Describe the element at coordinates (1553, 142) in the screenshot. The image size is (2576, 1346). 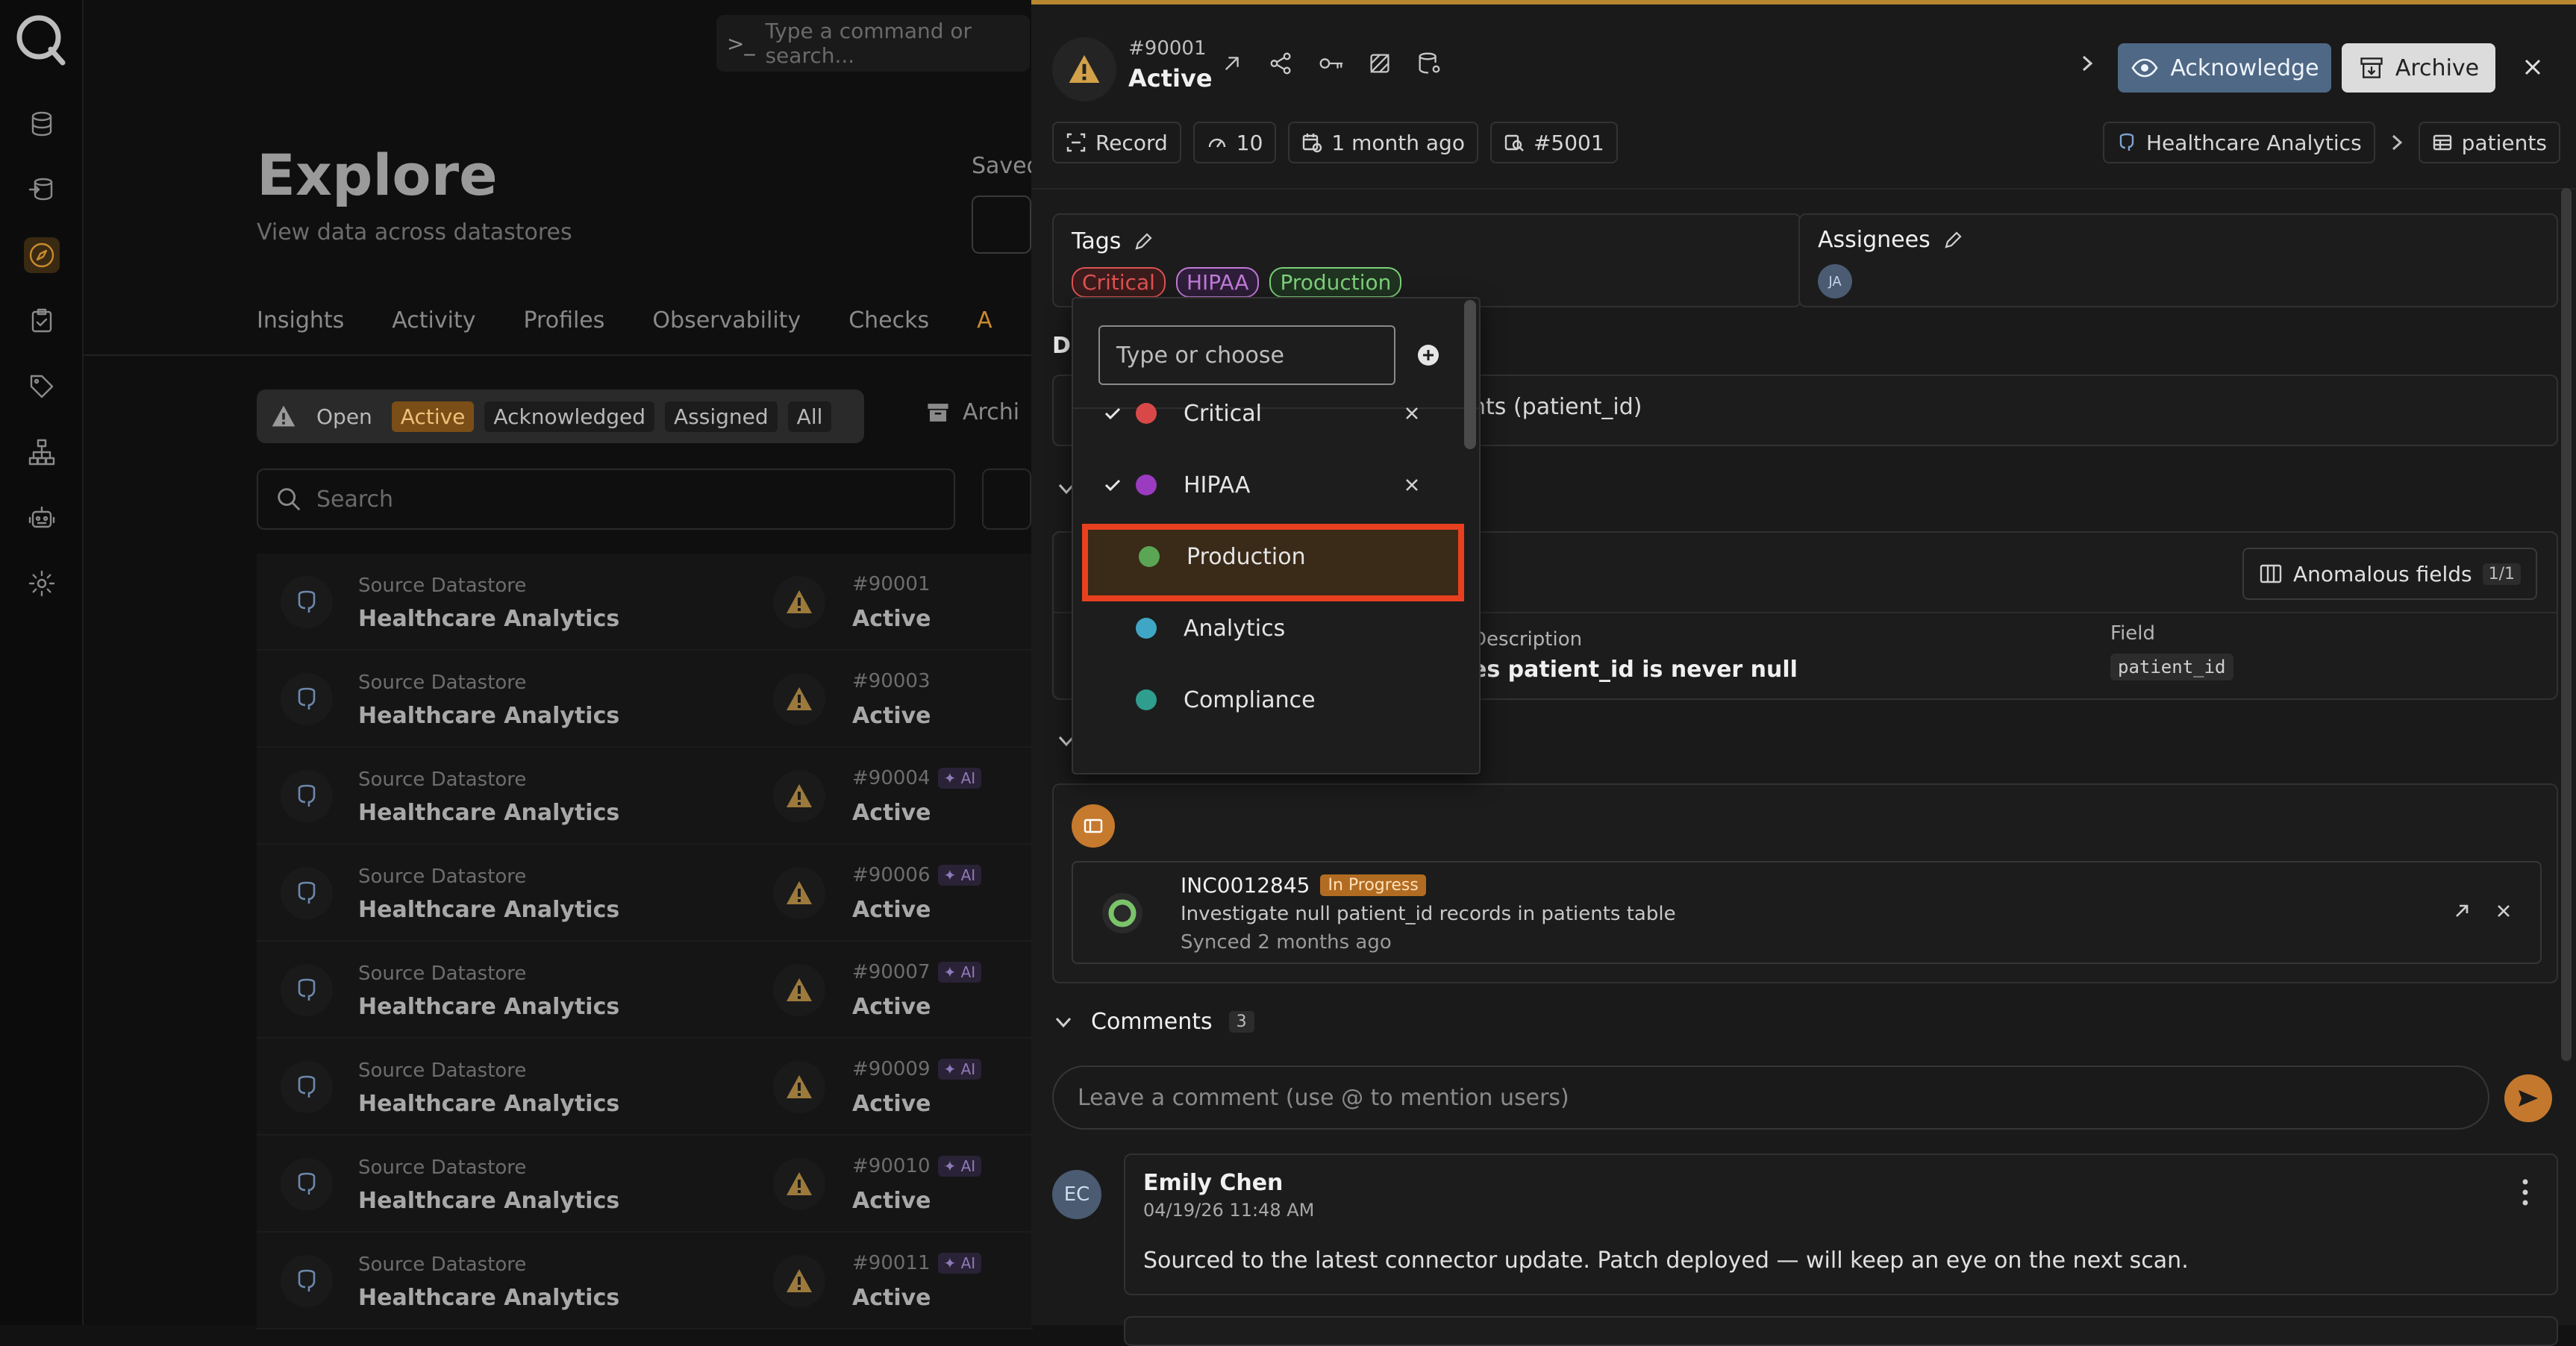
I see `check-pill: #5001` at that location.